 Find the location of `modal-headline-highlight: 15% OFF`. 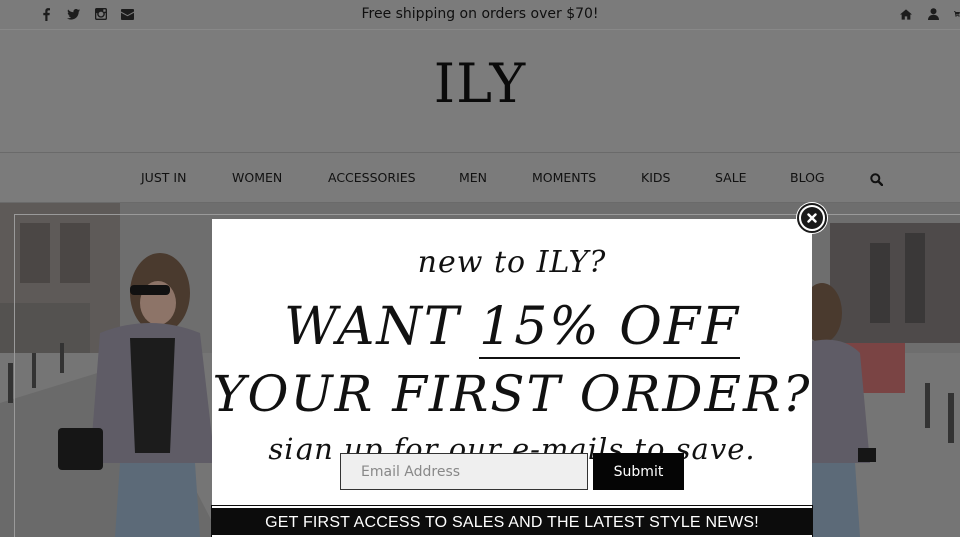

modal-headline-highlight: 15% OFF is located at coordinates (610, 328).